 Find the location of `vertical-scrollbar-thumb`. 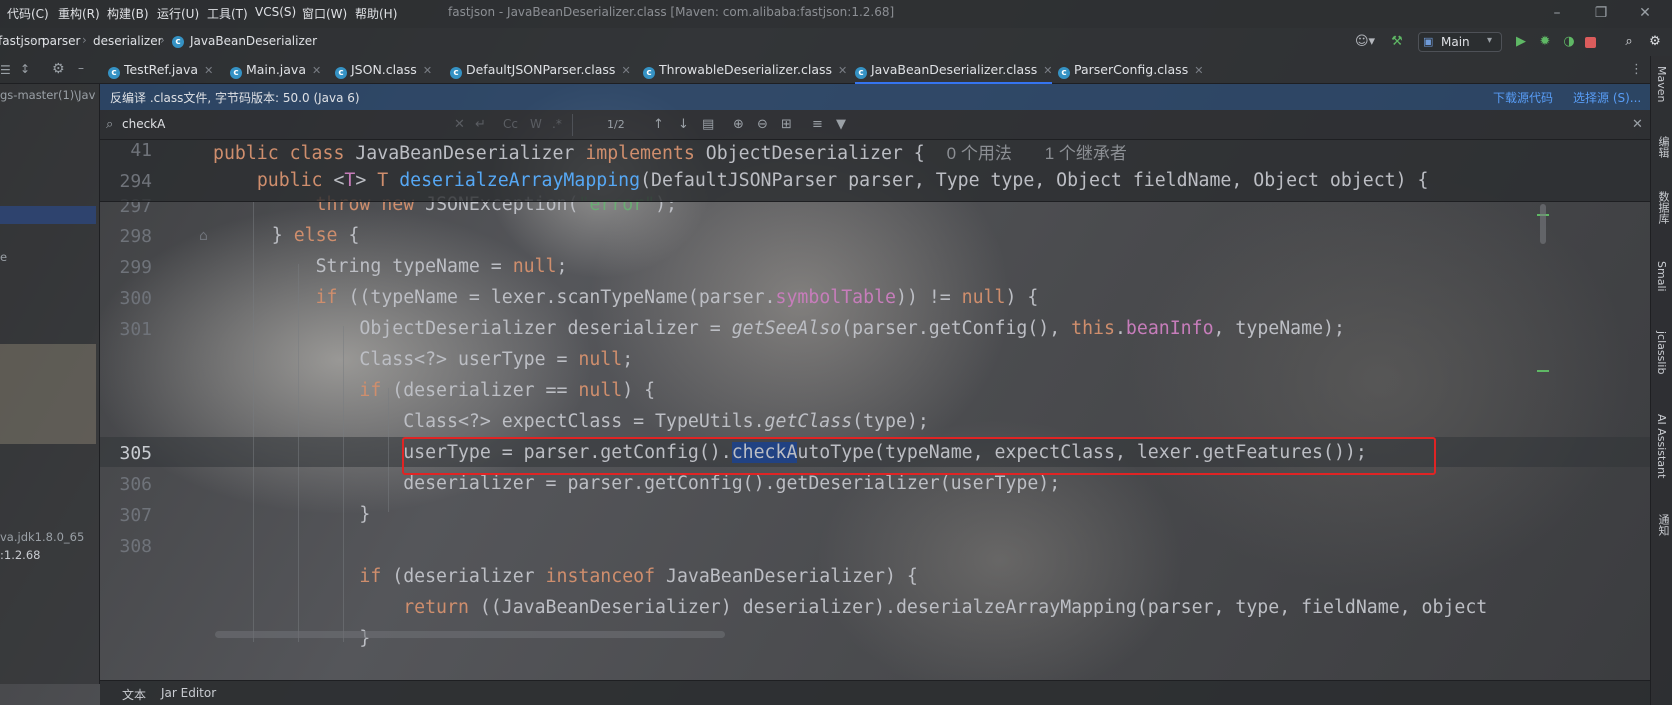

vertical-scrollbar-thumb is located at coordinates (1543, 224).